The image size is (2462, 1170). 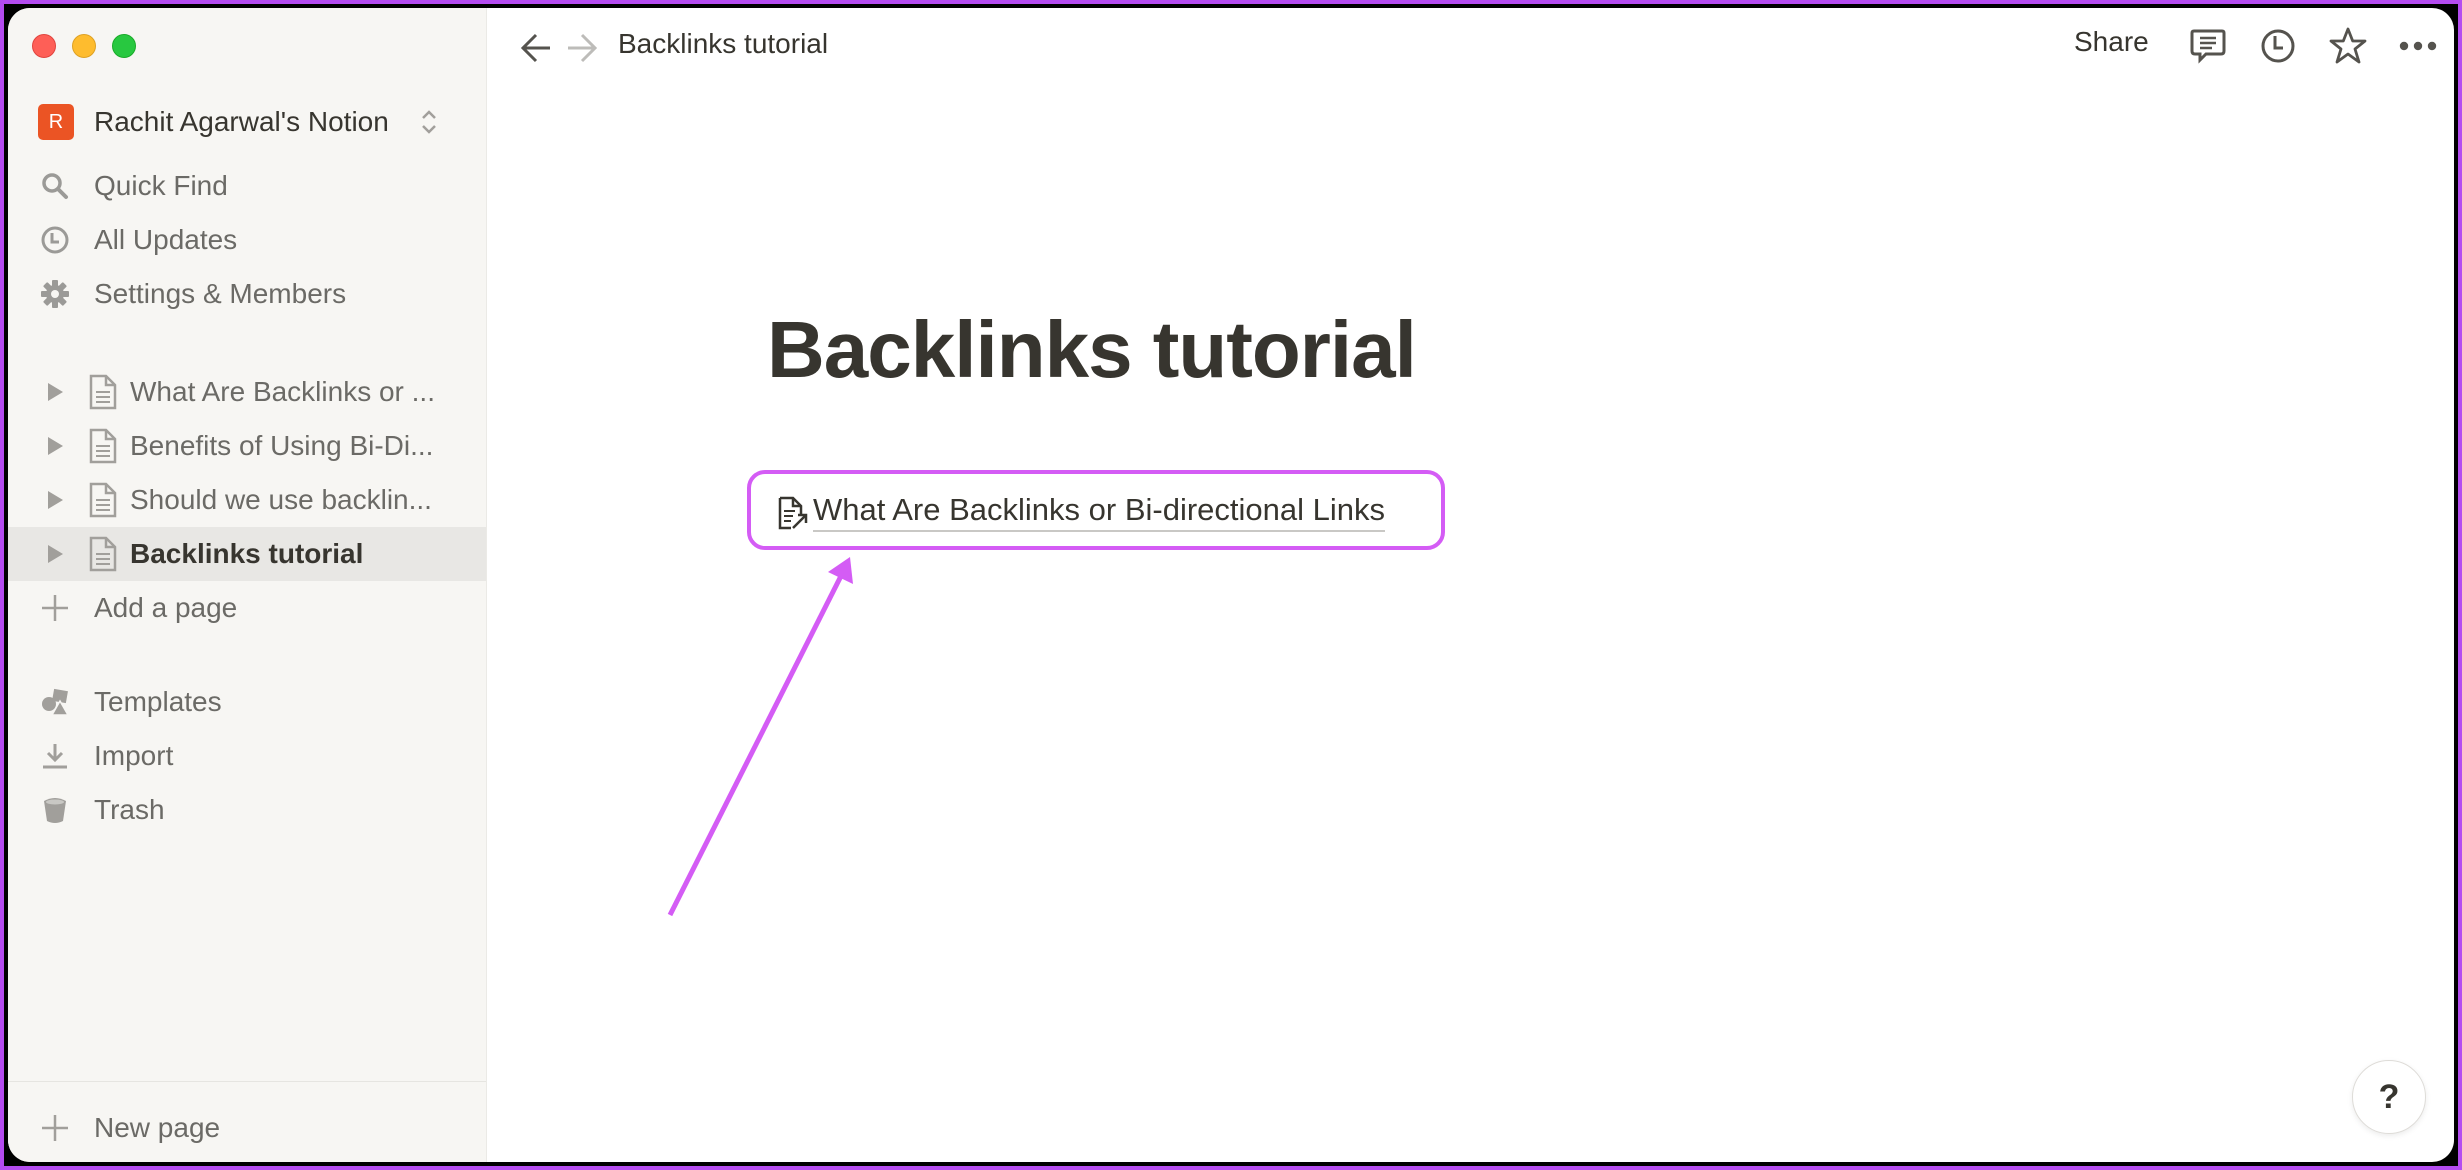 I want to click on comments-button, so click(x=2208, y=46).